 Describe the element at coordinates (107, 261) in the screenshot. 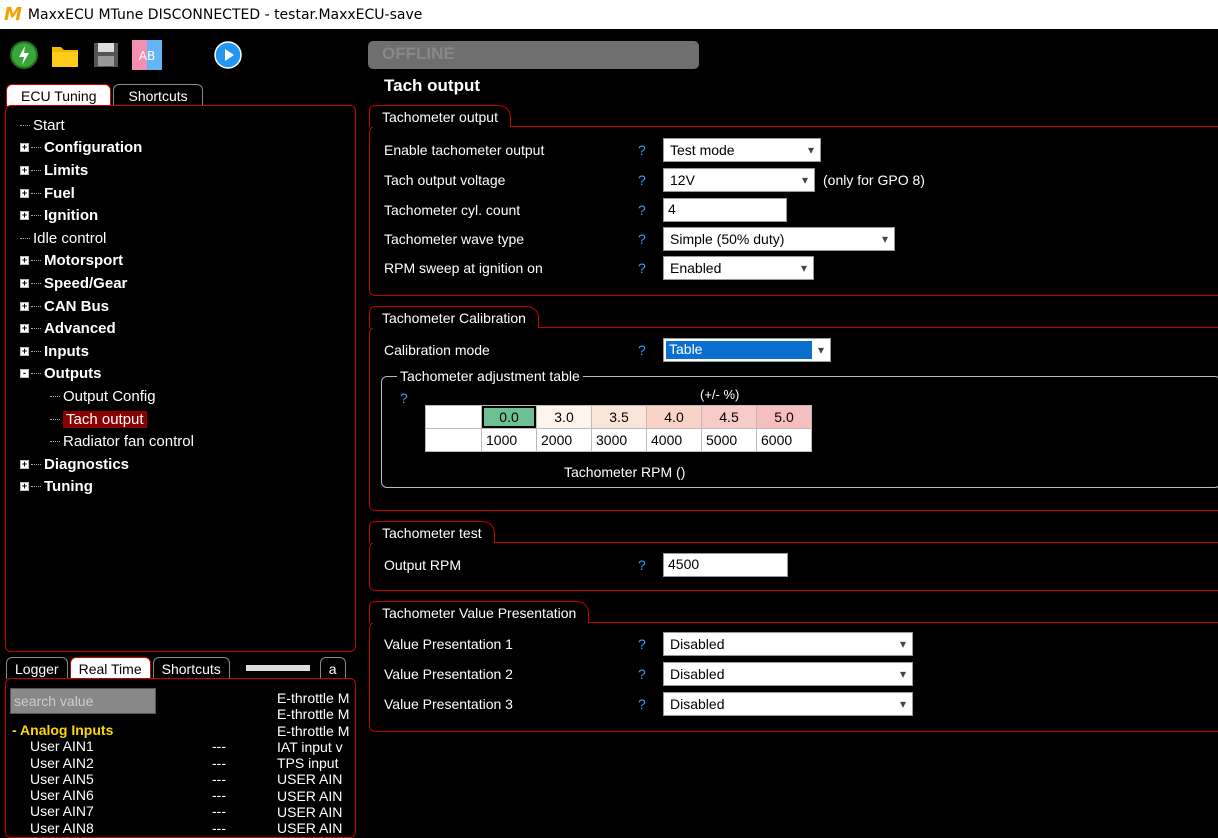

I see `tree-item-motorsport: + Motorsport` at that location.